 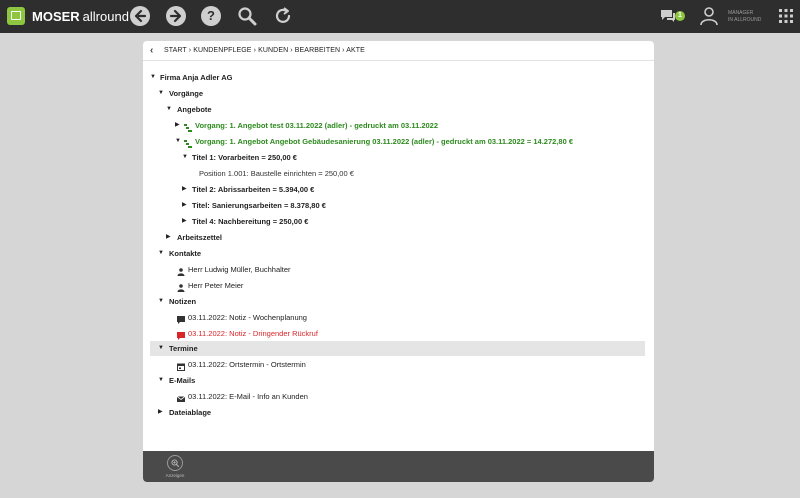 What do you see at coordinates (398, 205) in the screenshot?
I see `tree-node-titel-3: ▶ Titel: Sanierungsarbeiten = 8.378,80 €` at bounding box center [398, 205].